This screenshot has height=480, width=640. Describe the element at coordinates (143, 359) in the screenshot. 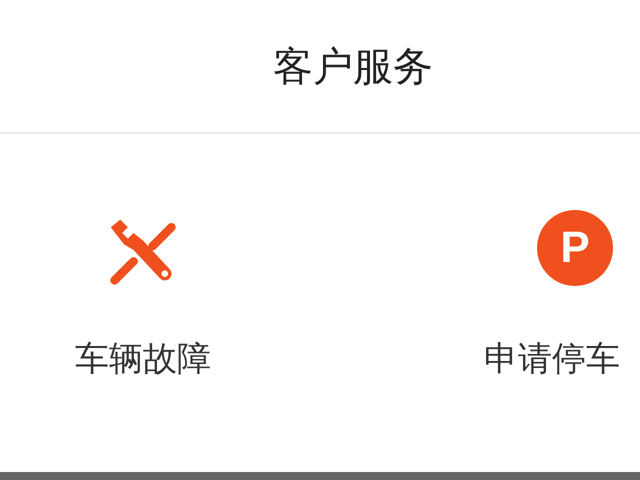

I see `service-label: 车辆故障` at that location.